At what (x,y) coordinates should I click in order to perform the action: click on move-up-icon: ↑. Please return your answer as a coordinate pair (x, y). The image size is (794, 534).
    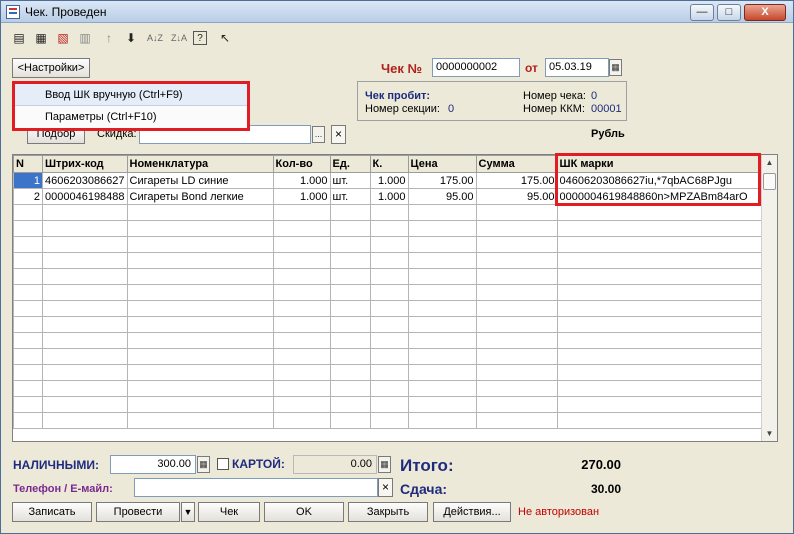
    Looking at the image, I should click on (109, 38).